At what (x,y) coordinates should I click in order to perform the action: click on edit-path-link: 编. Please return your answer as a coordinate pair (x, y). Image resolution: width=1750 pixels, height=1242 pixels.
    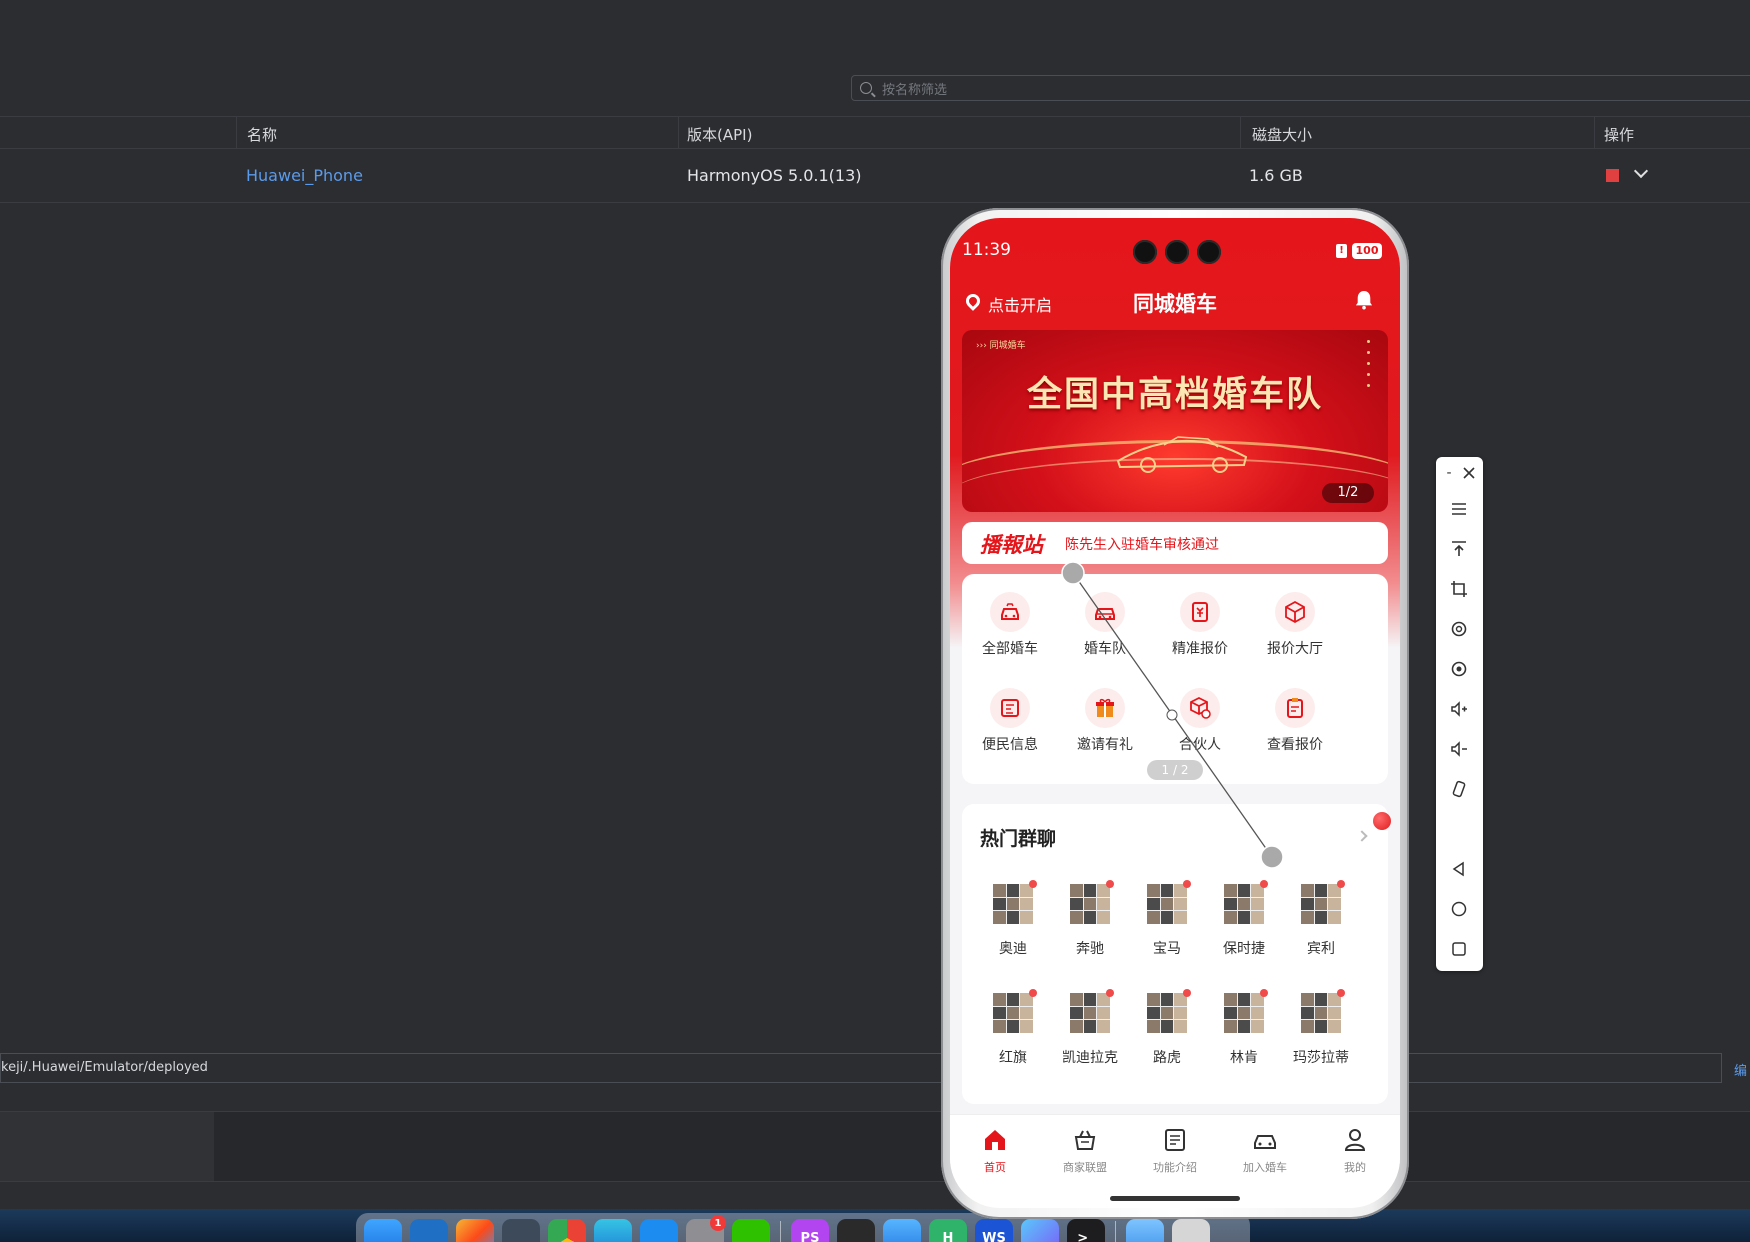
    Looking at the image, I should click on (1740, 1069).